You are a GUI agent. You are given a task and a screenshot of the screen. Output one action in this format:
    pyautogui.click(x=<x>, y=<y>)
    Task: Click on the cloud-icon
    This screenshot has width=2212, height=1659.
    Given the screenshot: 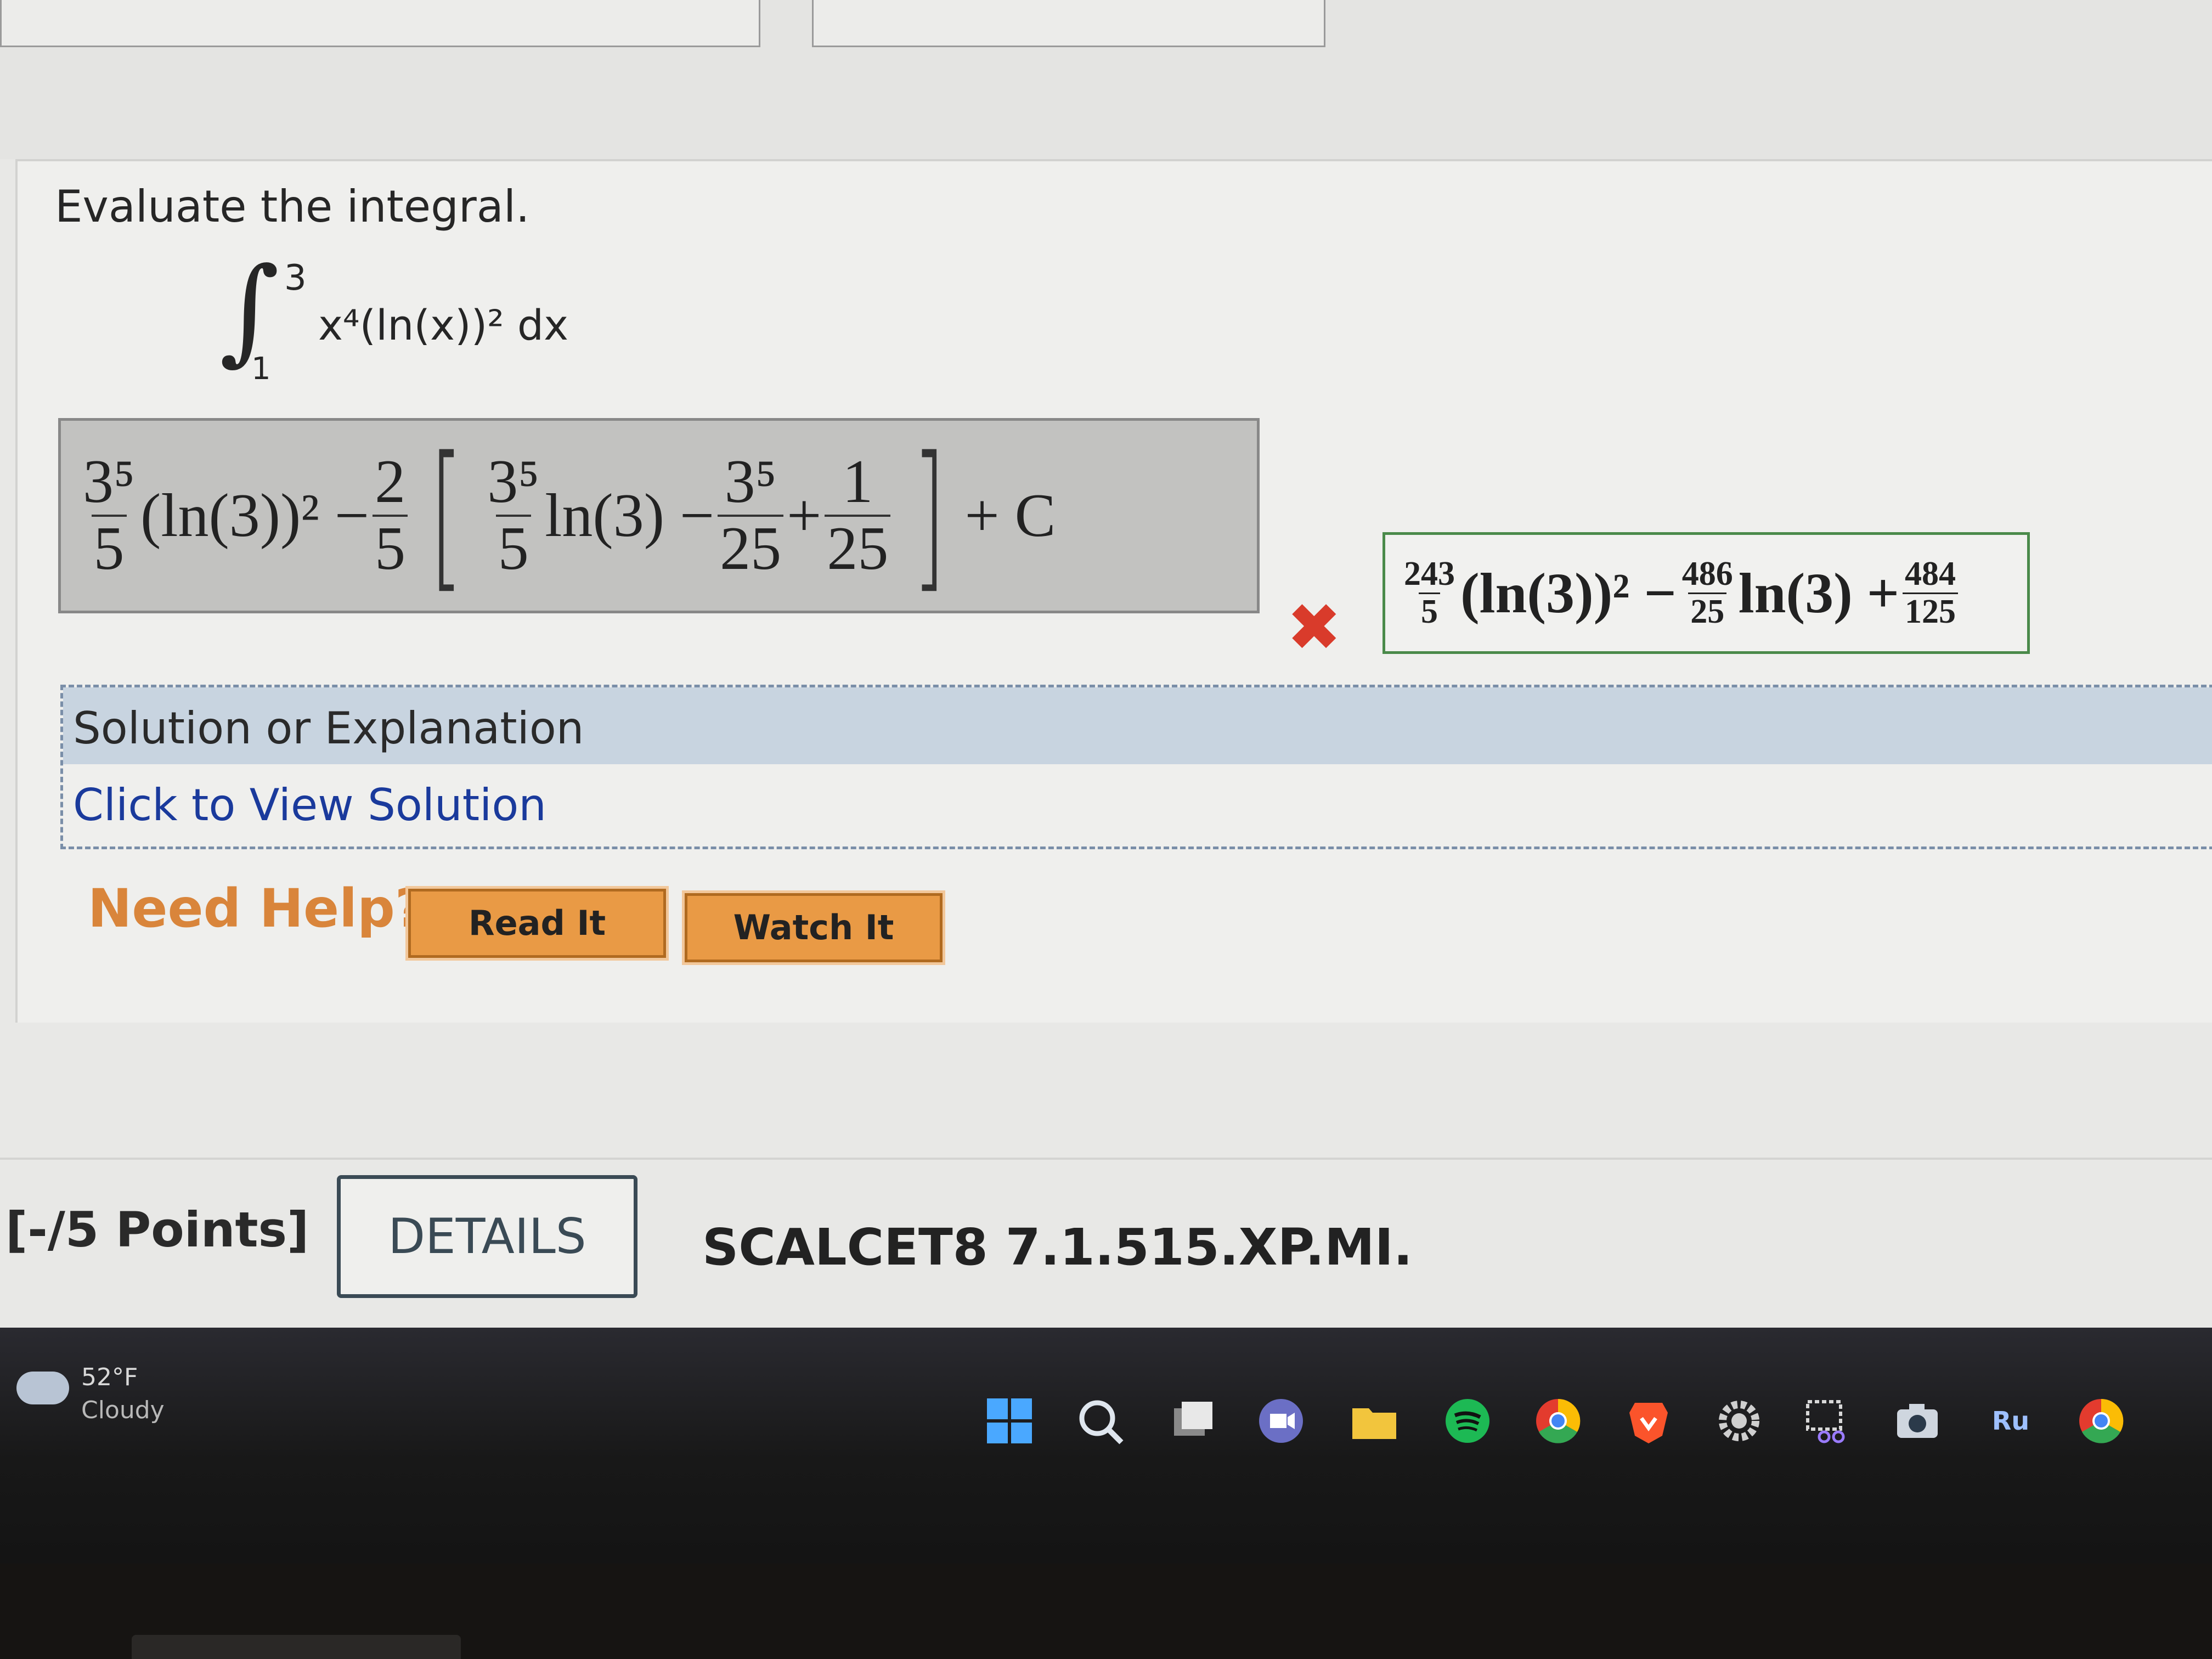 What is the action you would take?
    pyautogui.click(x=43, y=1388)
    